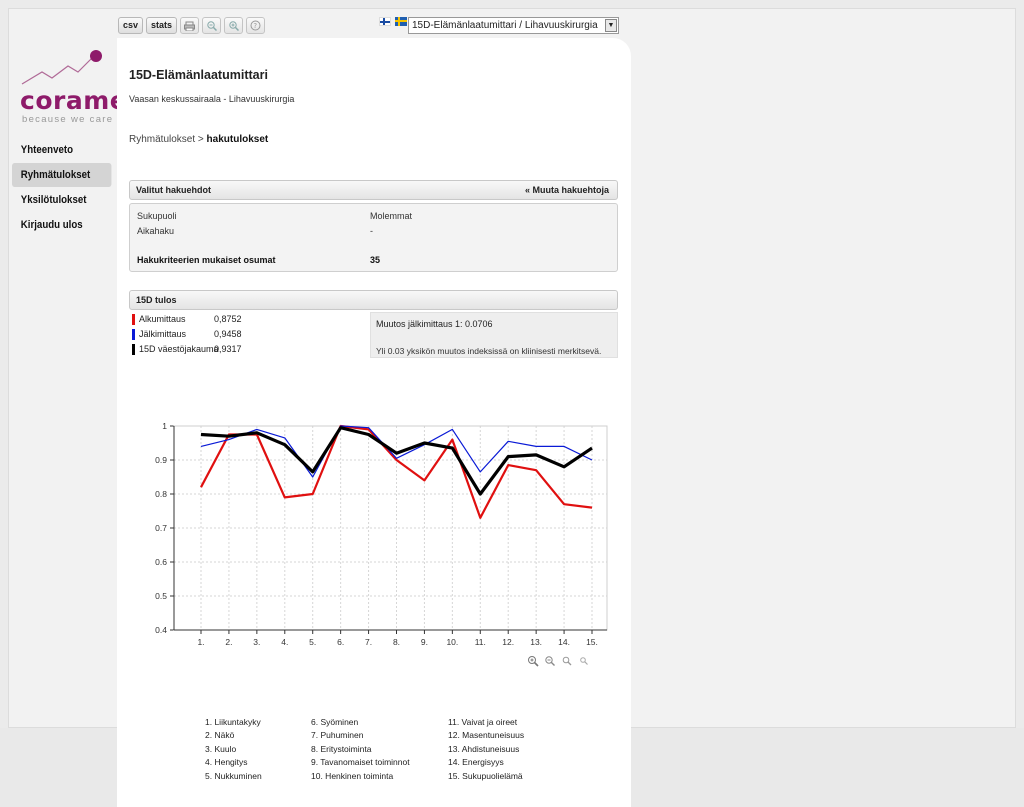 The height and width of the screenshot is (807, 1024). Describe the element at coordinates (284, 642) in the screenshot. I see `x-tick-label: 4.` at that location.